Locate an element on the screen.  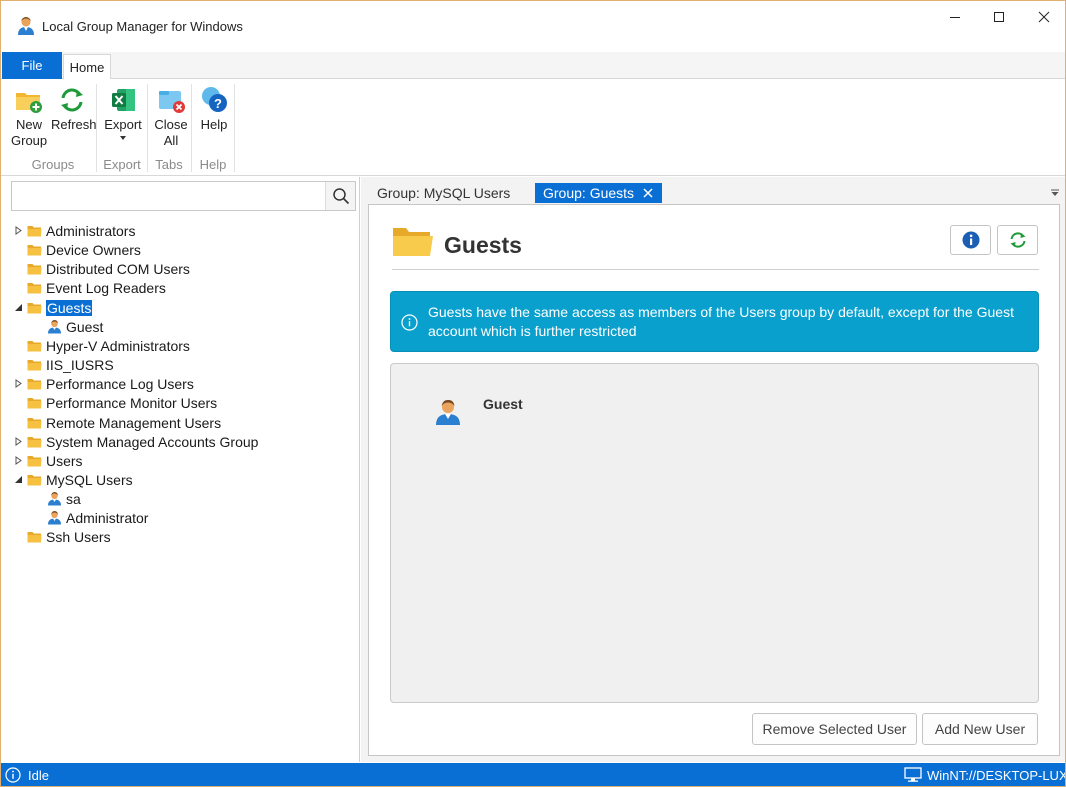
tree-group-item: Guests is located at coordinates (53, 307).